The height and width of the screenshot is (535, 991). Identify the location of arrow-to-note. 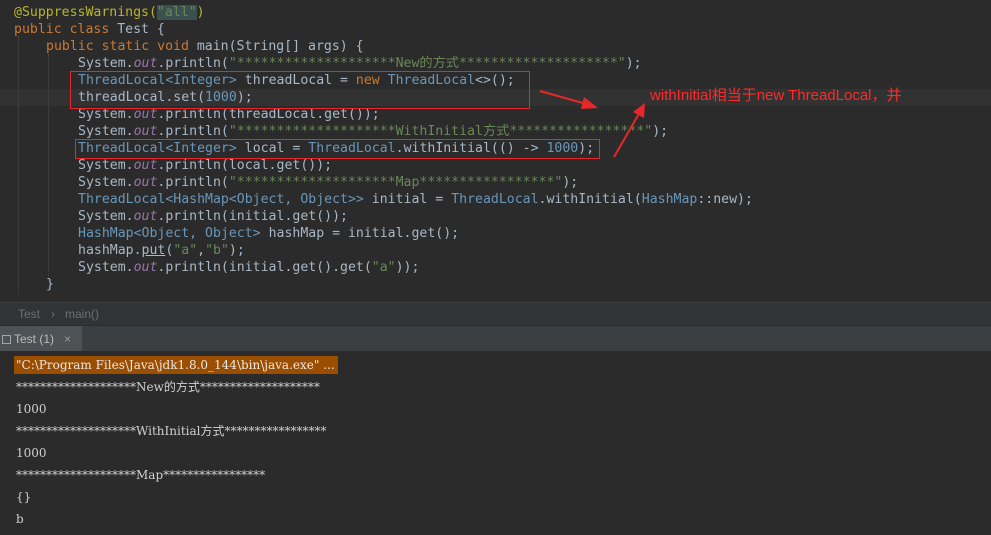
(627, 134).